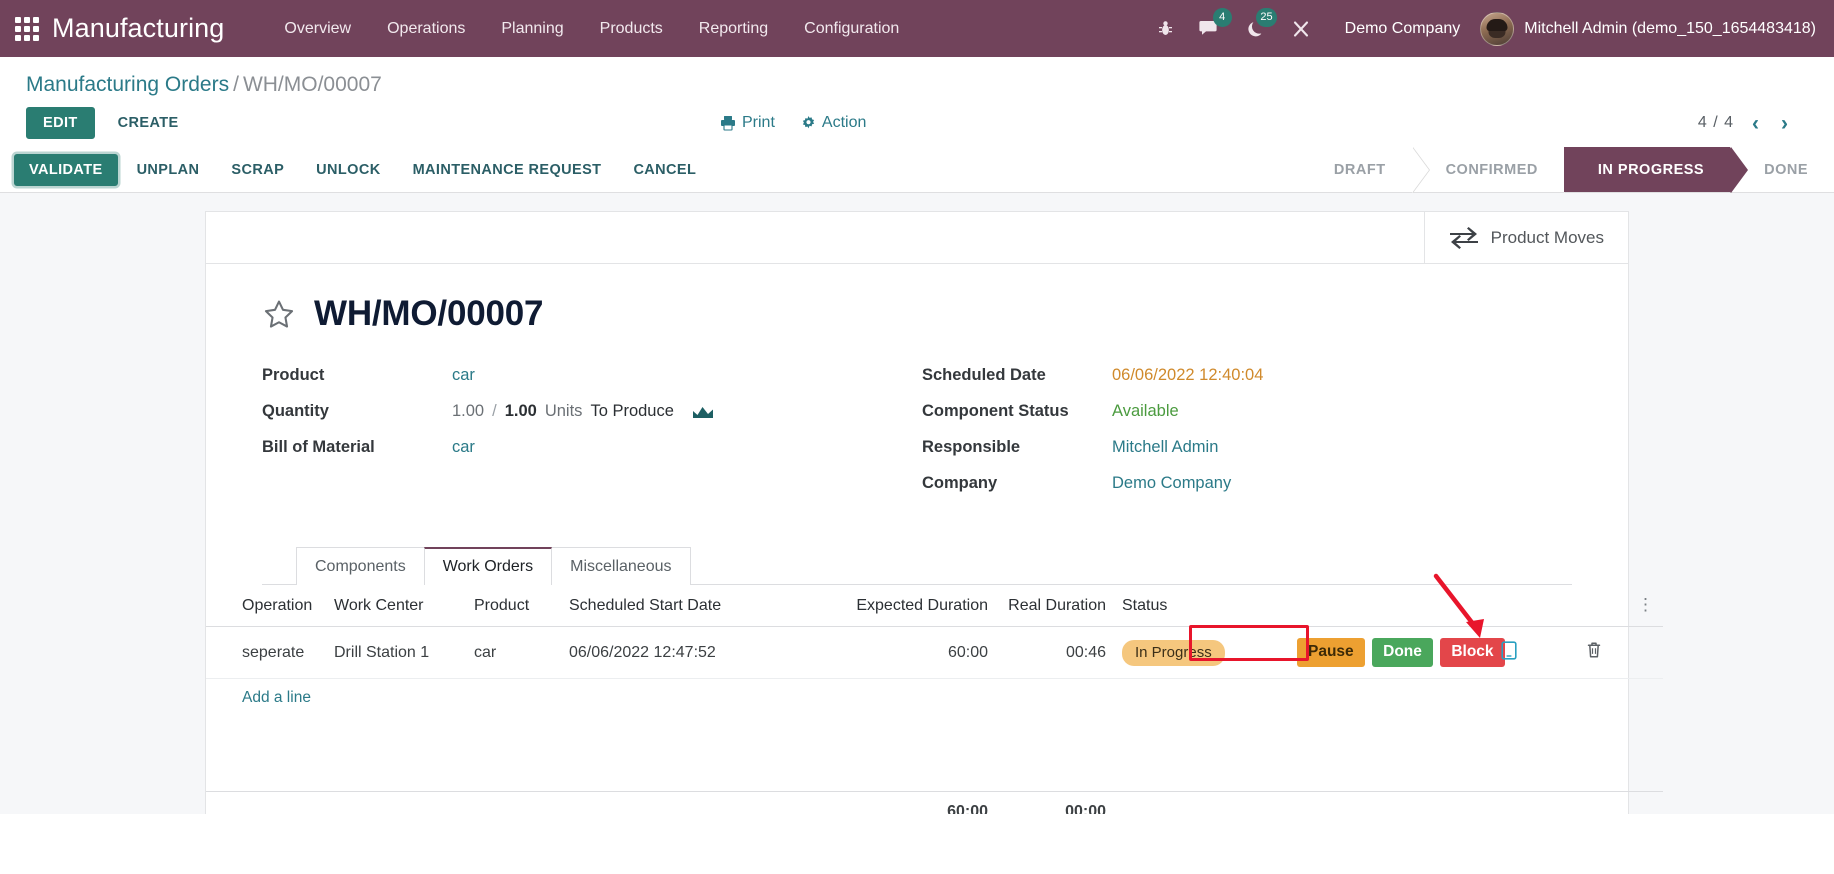  I want to click on menu-item-reporting: Reporting, so click(733, 29).